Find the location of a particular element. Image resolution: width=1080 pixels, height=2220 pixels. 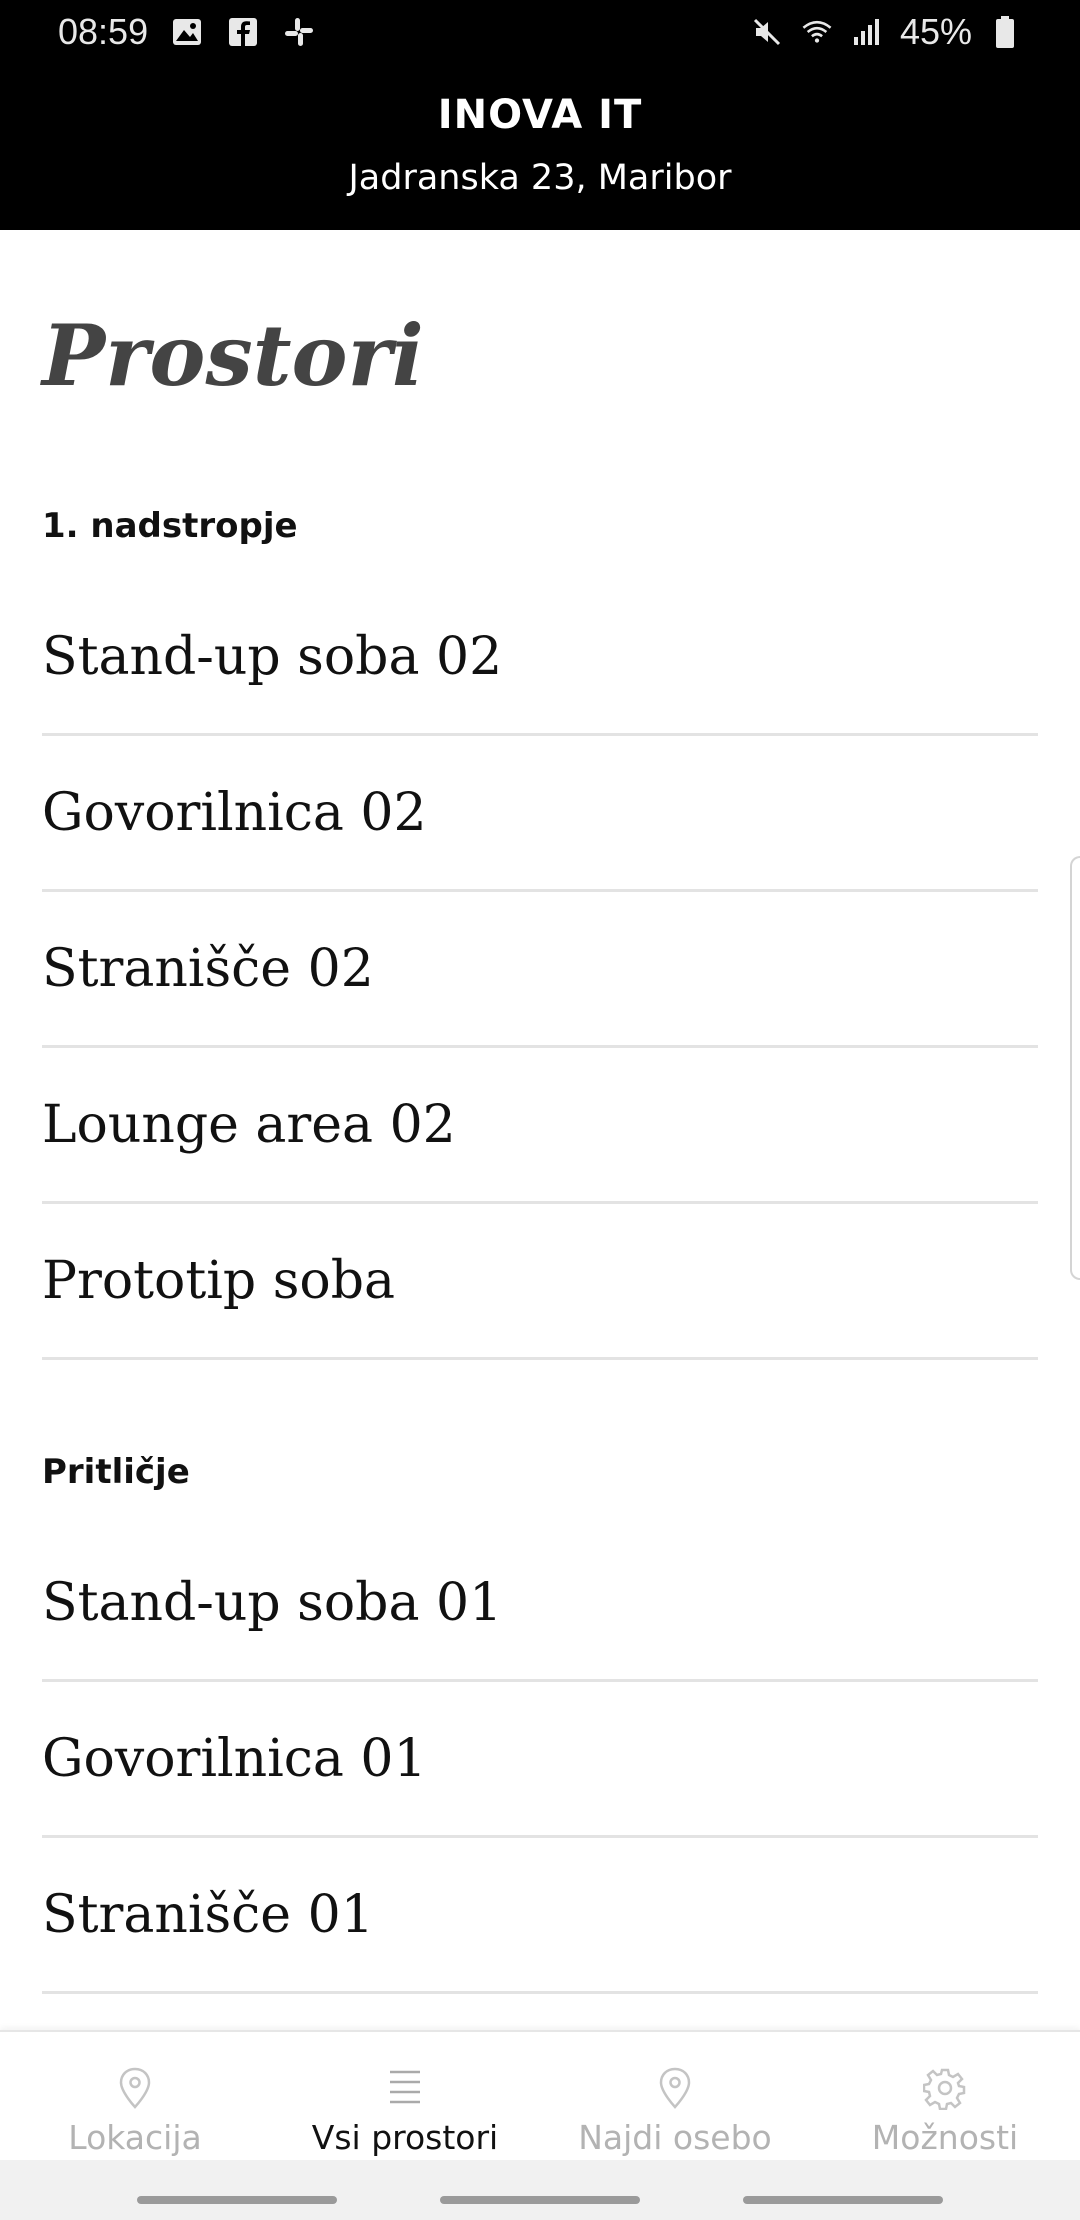

nav-tab-find-person: Najdi osebo is located at coordinates (675, 2097).